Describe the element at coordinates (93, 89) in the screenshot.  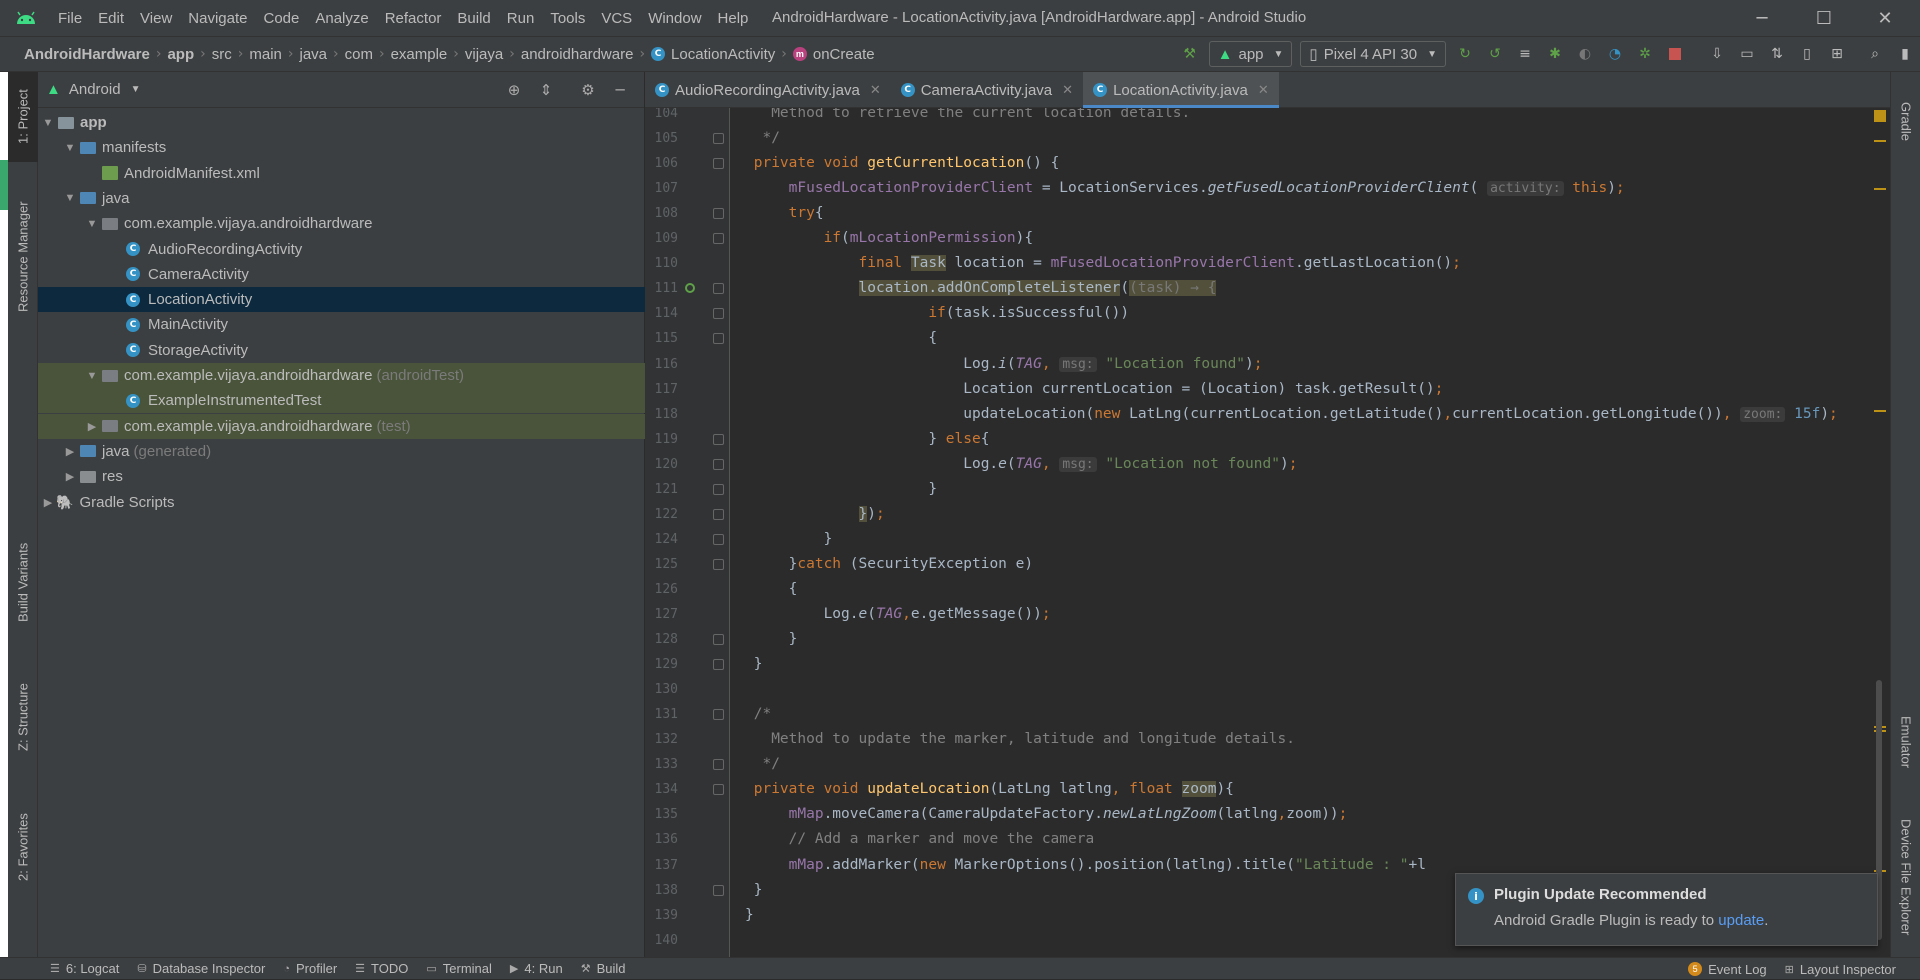
I see `project-view-select: ▲ Android ▼` at that location.